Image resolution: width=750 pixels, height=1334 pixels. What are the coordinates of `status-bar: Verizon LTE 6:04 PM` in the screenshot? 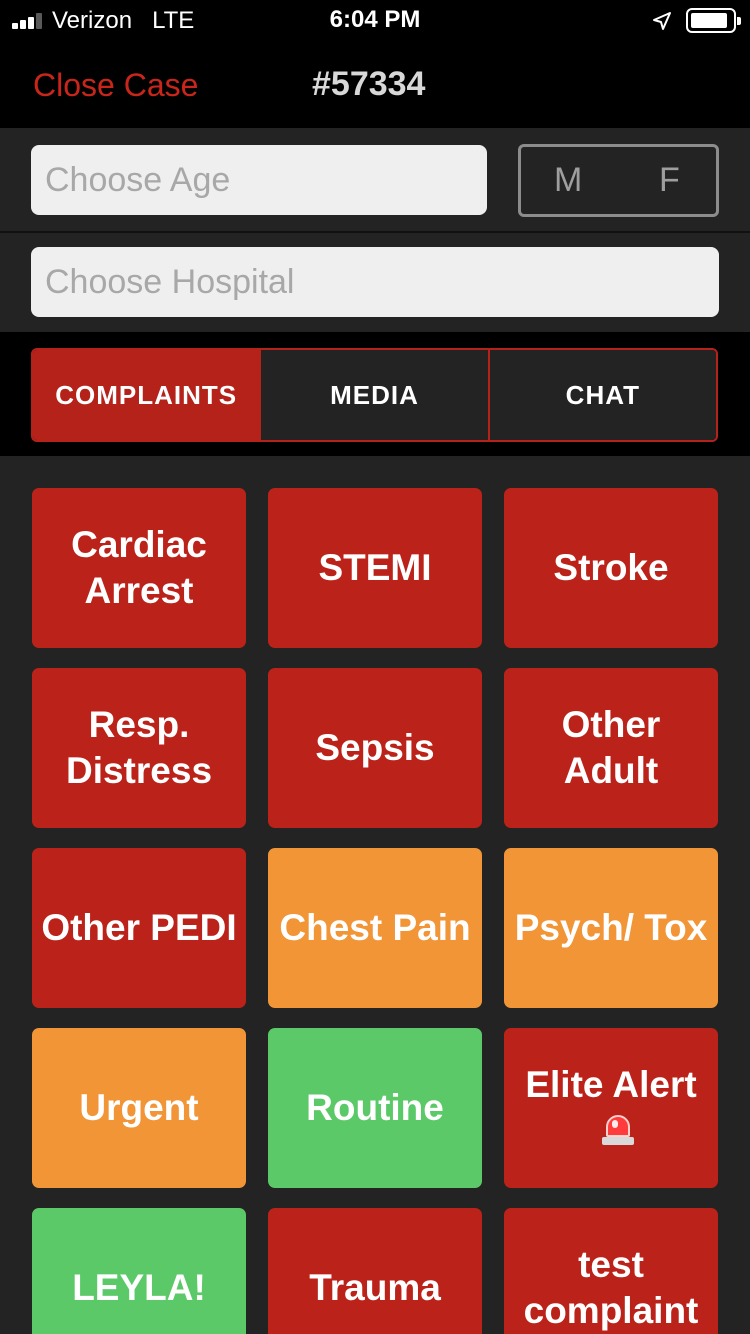 It's located at (375, 20).